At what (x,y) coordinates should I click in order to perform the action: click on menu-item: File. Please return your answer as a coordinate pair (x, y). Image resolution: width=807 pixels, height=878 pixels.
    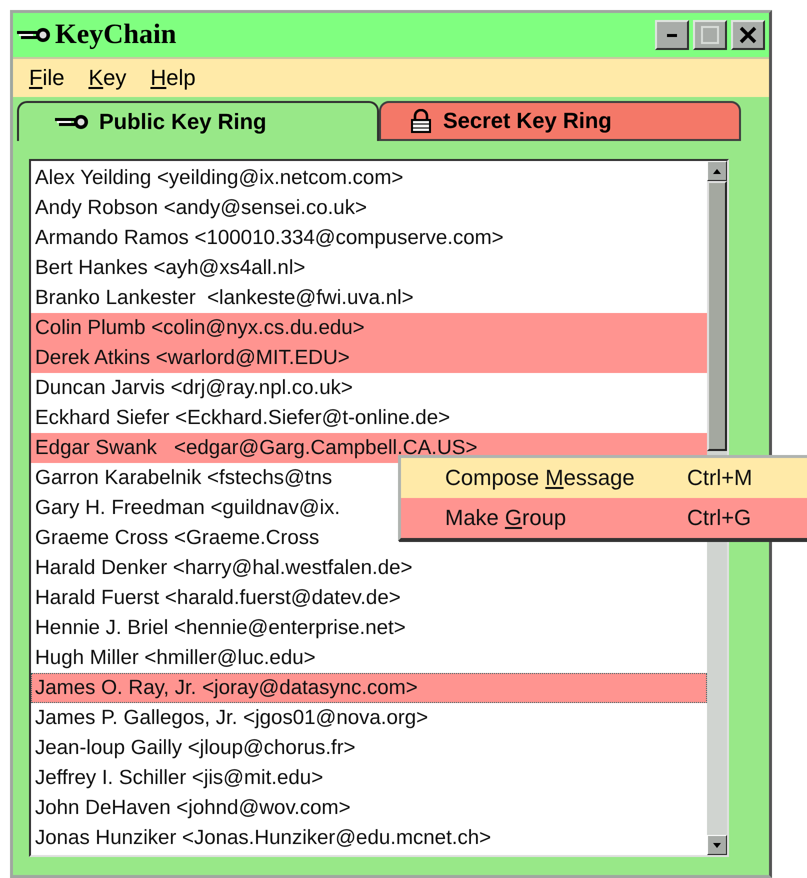
    Looking at the image, I should click on (46, 78).